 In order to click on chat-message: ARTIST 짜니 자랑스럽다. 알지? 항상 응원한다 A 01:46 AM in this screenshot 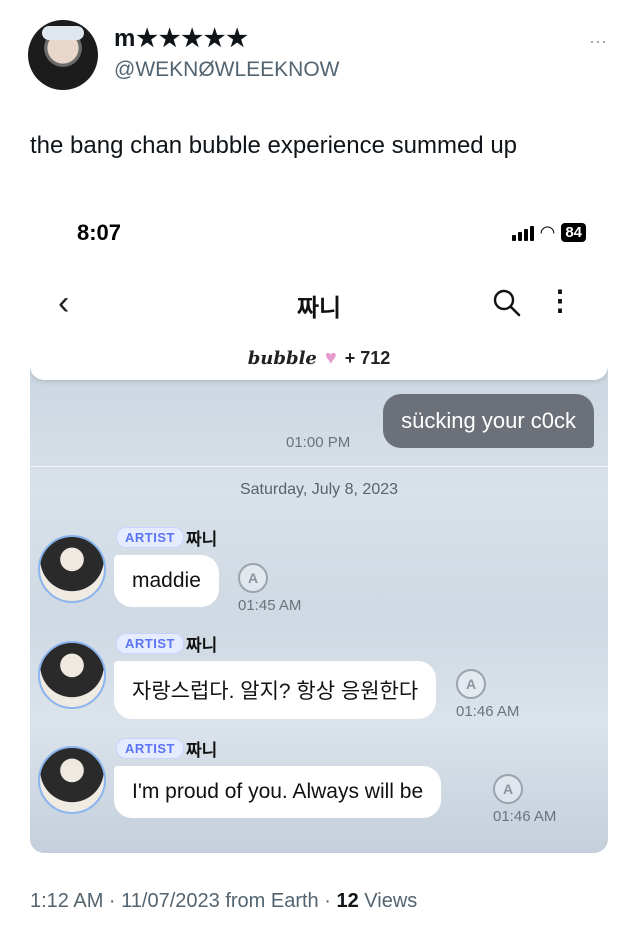, I will do `click(318, 683)`.